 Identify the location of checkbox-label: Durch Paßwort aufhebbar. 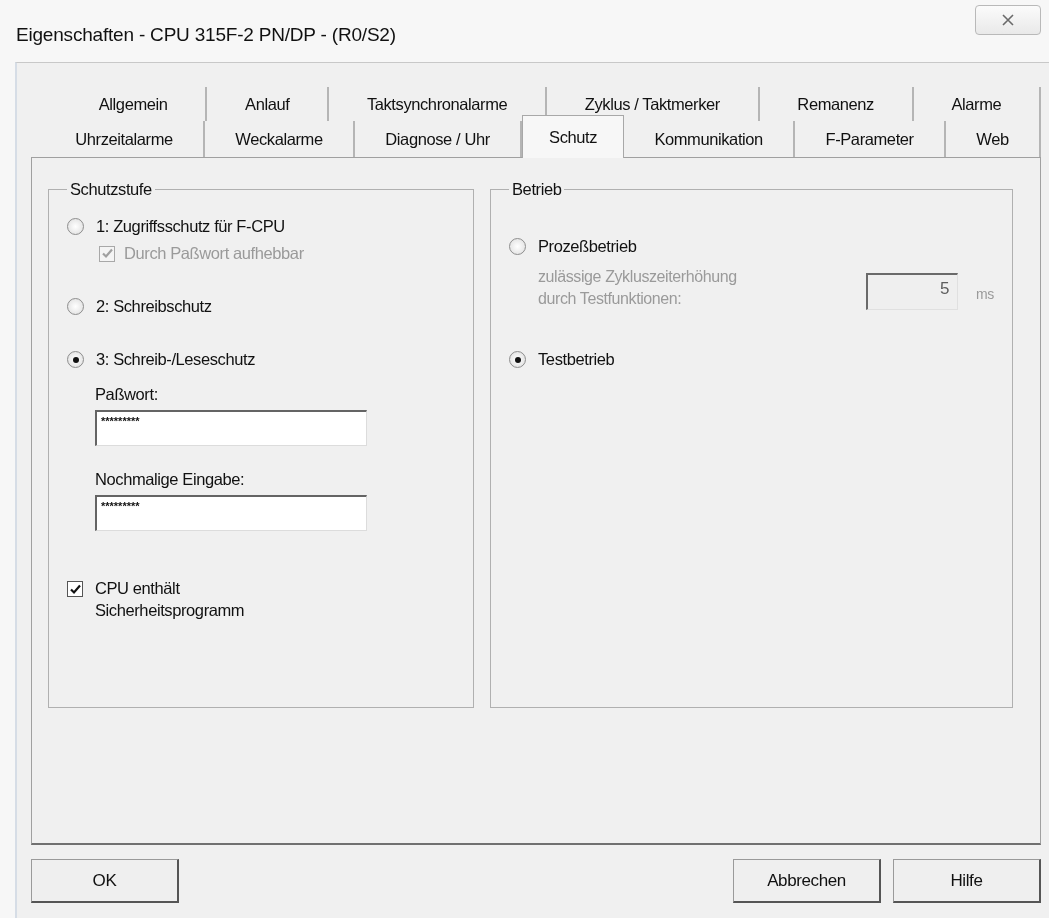
(214, 253).